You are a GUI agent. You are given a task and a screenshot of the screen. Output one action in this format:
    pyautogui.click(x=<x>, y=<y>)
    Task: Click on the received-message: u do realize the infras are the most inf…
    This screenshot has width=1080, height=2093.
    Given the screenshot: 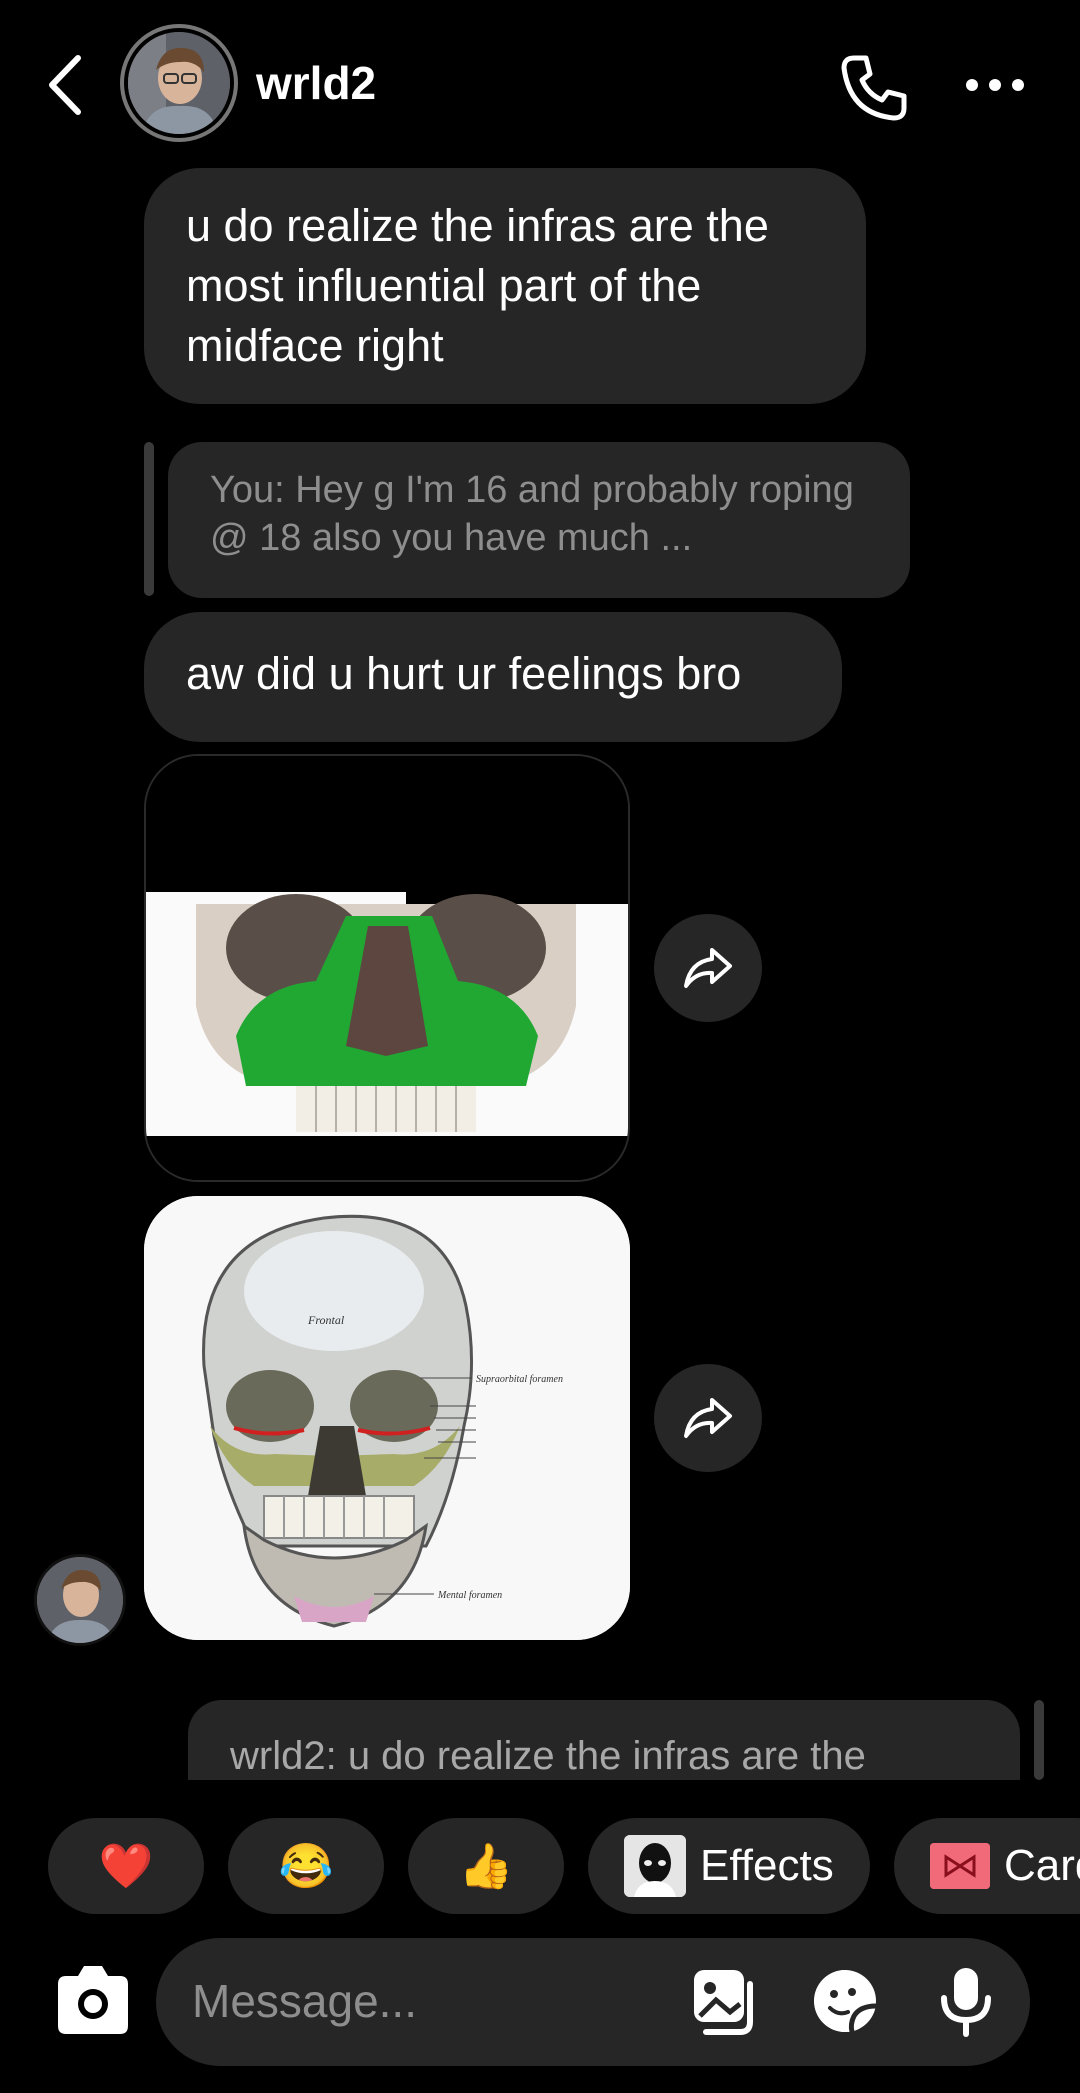 What is the action you would take?
    pyautogui.click(x=505, y=286)
    